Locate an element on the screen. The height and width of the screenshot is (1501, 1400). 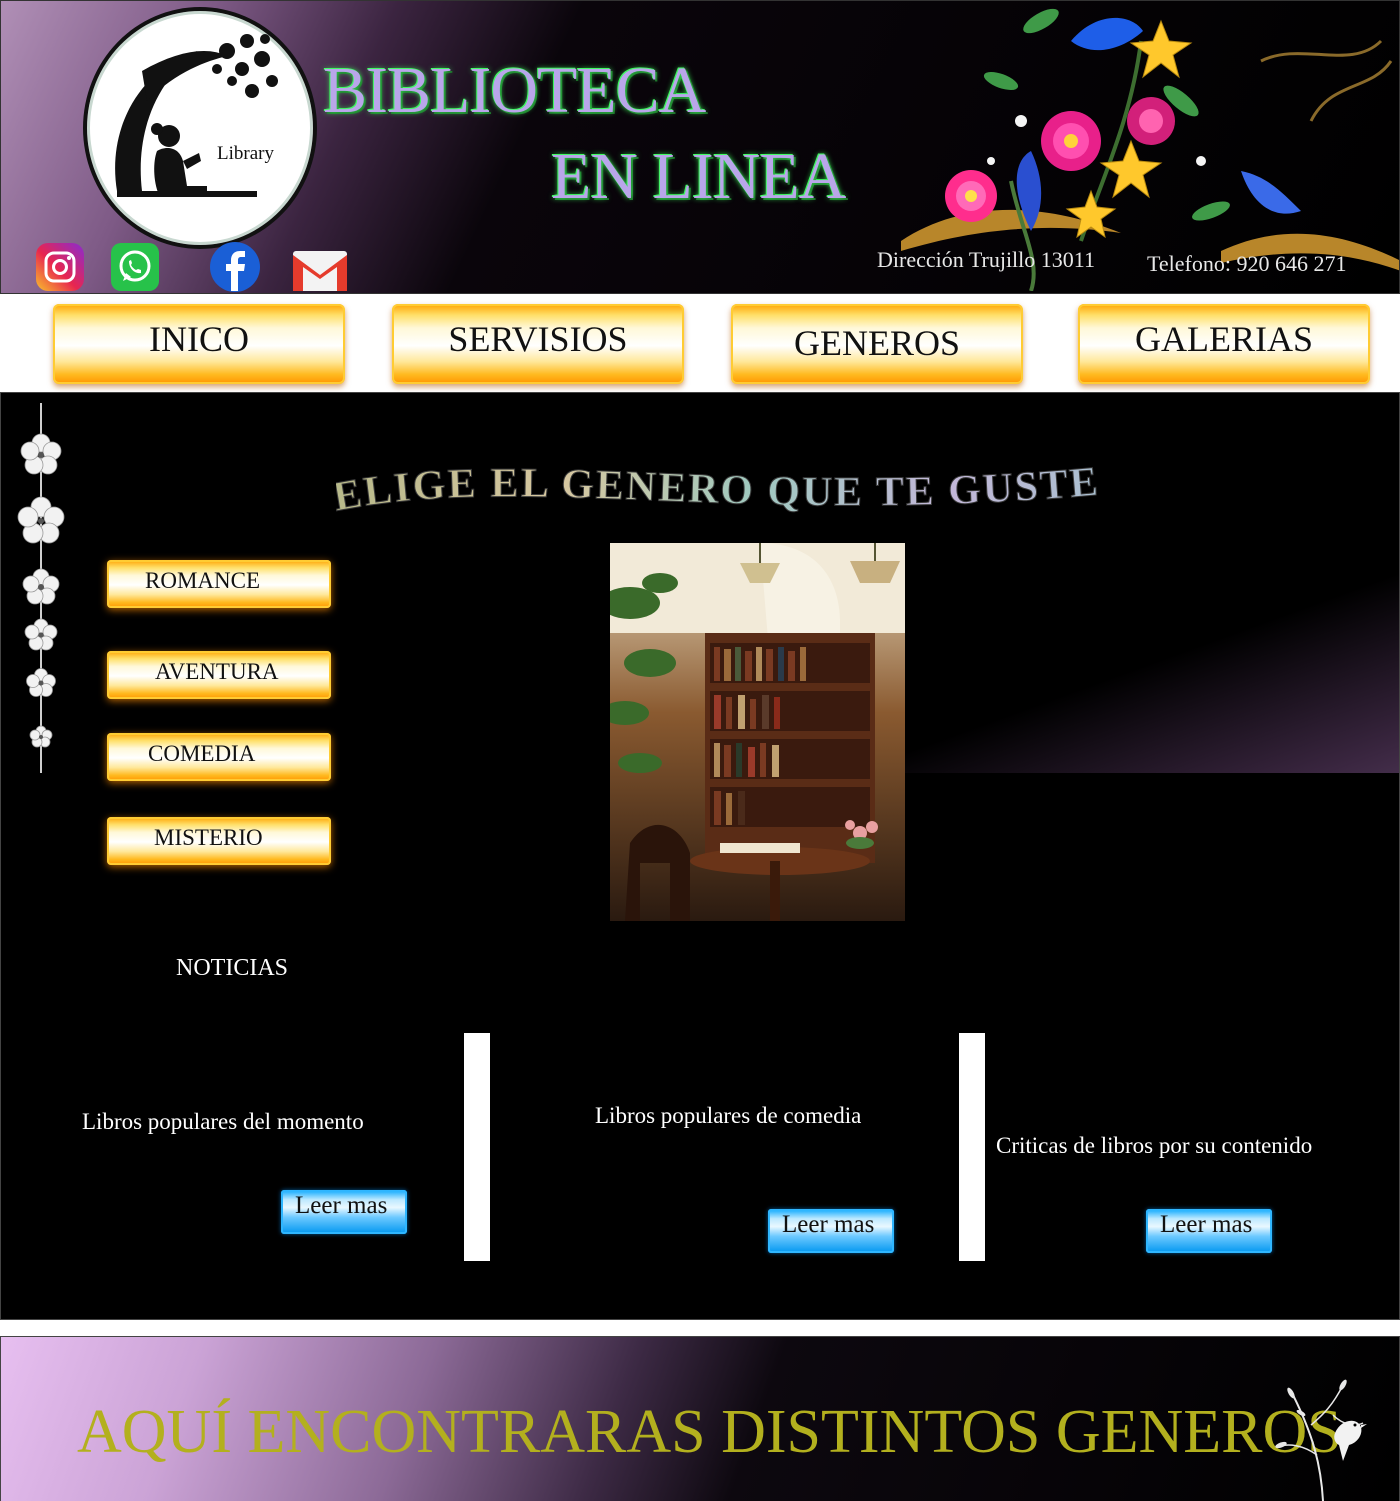
nav-generos-button: GENEROS is located at coordinates (877, 344).